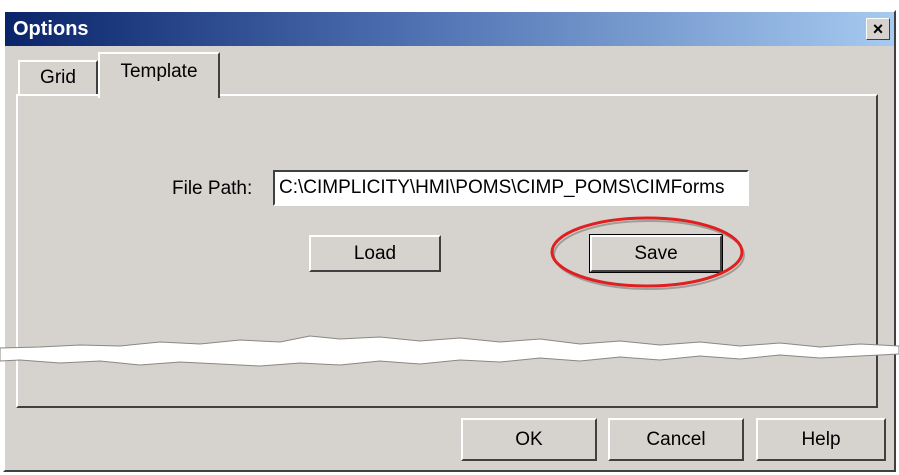 This screenshot has width=899, height=475. What do you see at coordinates (529, 439) in the screenshot?
I see `ok-button: OK` at bounding box center [529, 439].